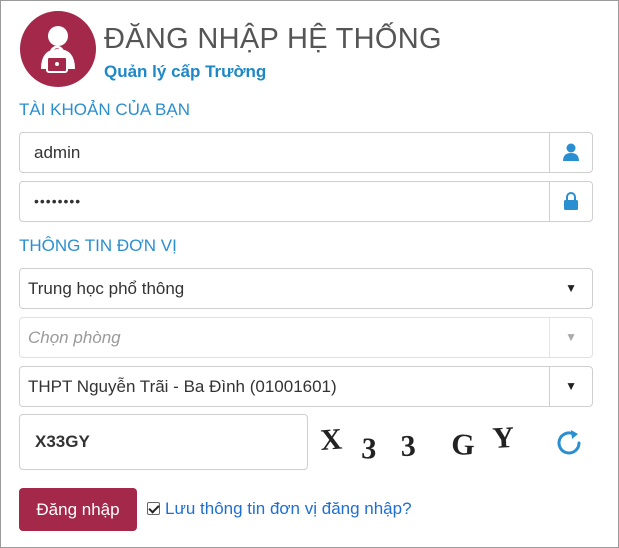 This screenshot has height=548, width=619. I want to click on captcha-char: Y, so click(504, 438).